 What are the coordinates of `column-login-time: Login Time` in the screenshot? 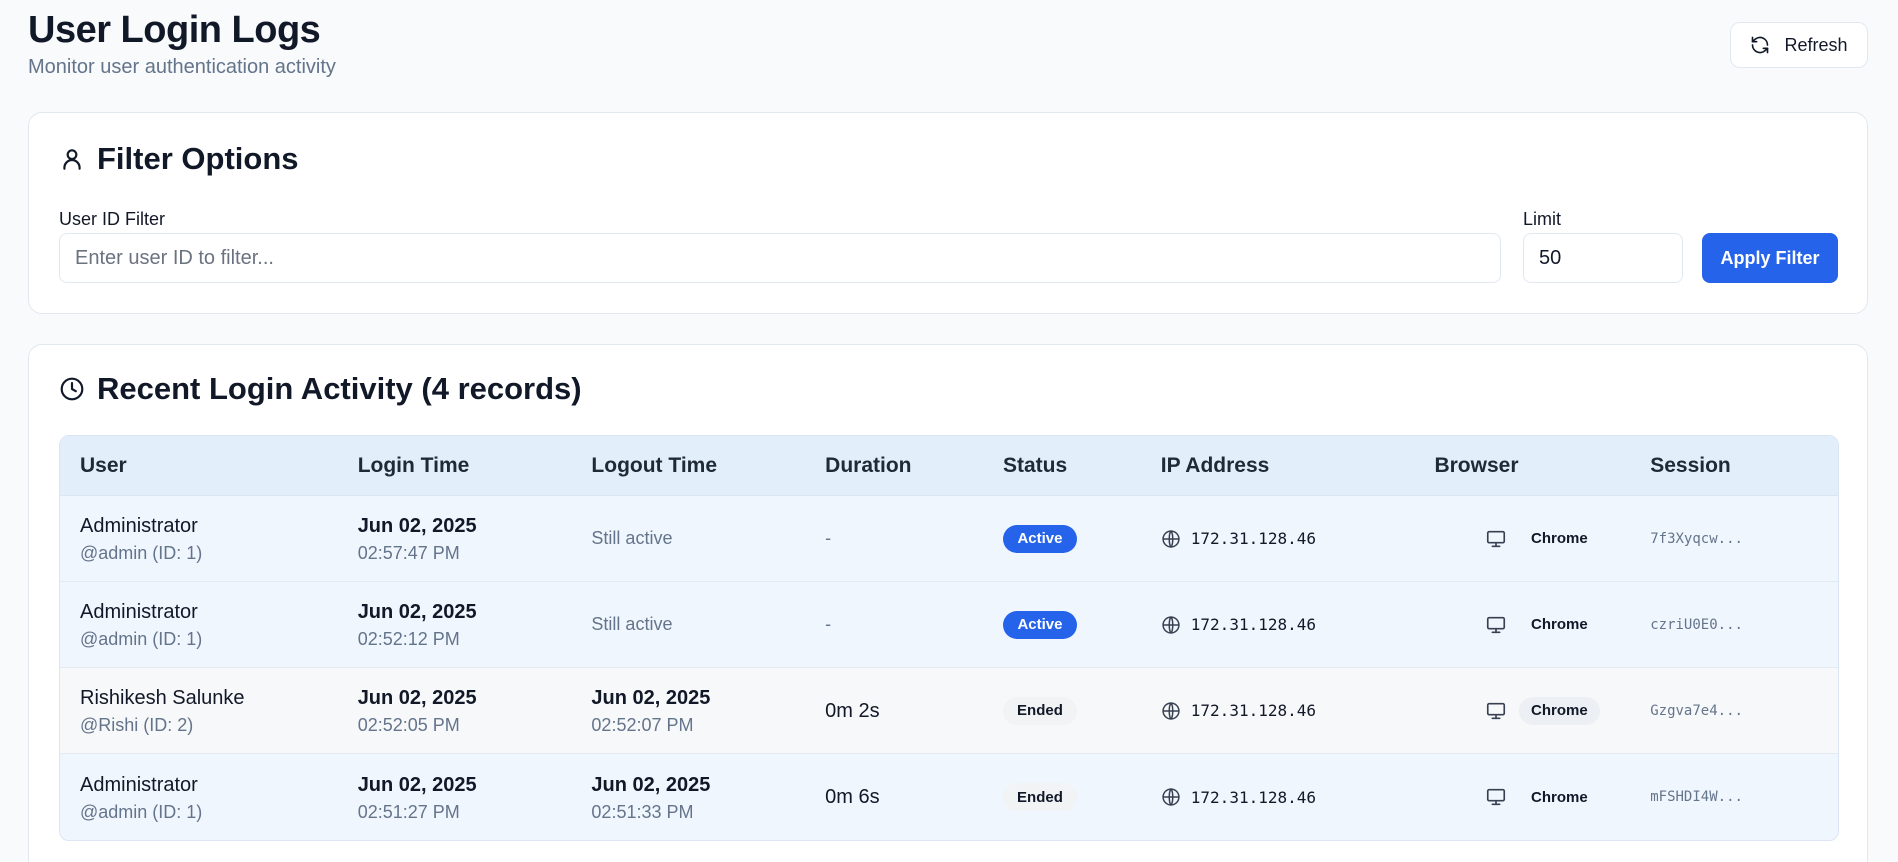 It's located at (413, 465).